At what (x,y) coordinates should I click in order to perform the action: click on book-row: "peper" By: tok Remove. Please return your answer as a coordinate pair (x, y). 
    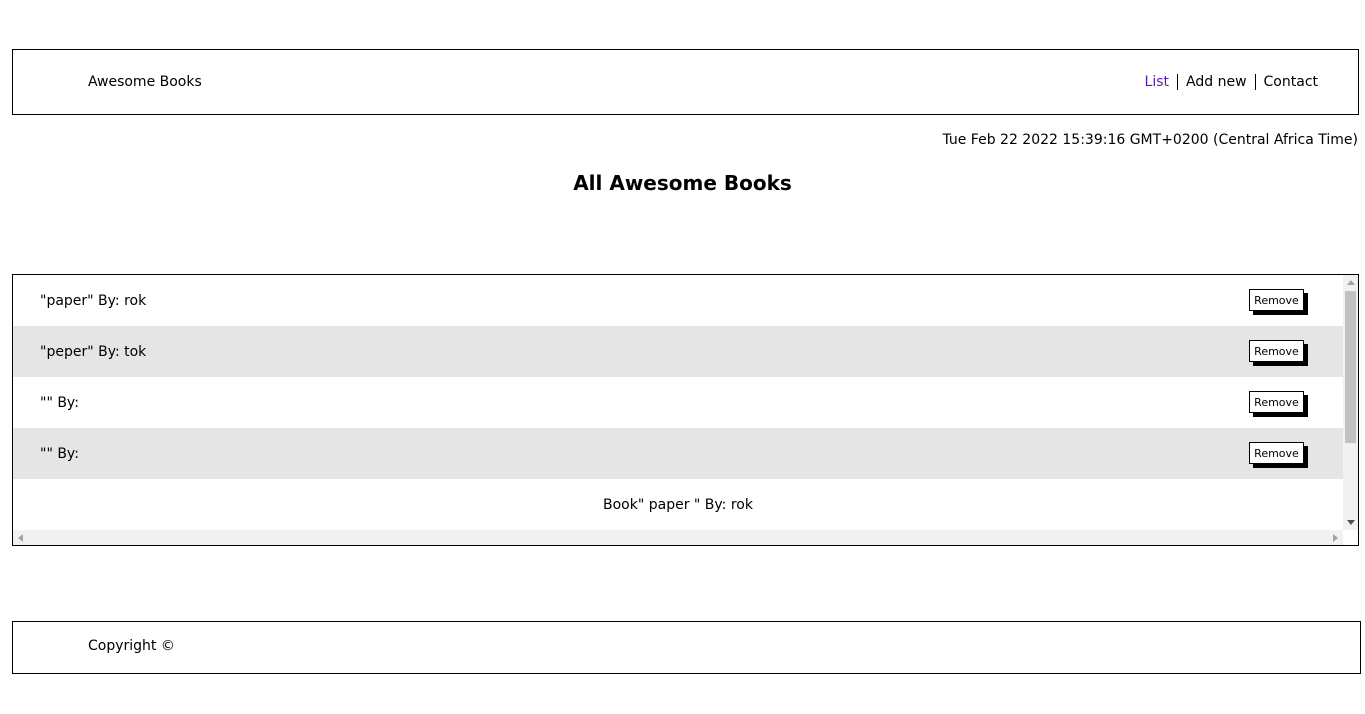
    Looking at the image, I should click on (678, 351).